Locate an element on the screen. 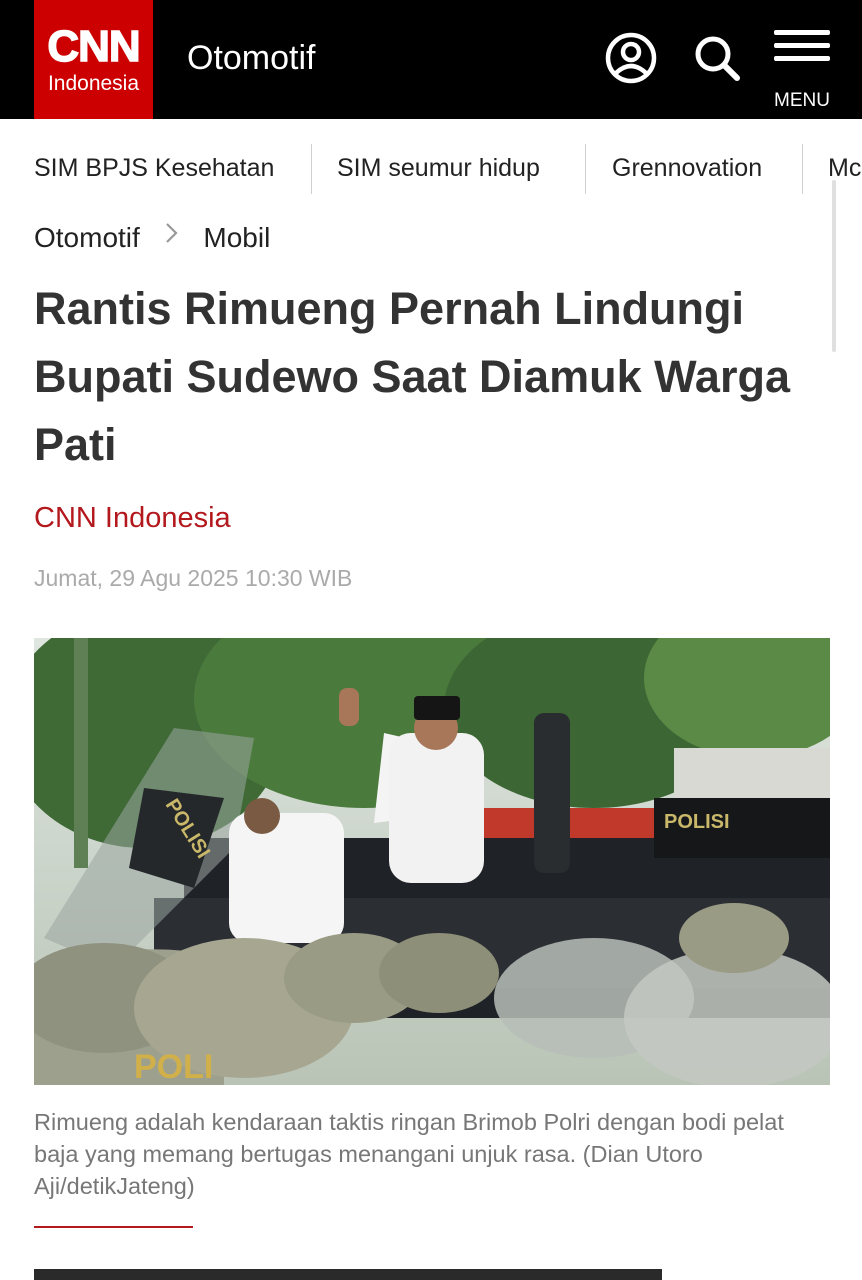 This screenshot has height=1280, width=862. trending-tag: Grennovation is located at coordinates (687, 168).